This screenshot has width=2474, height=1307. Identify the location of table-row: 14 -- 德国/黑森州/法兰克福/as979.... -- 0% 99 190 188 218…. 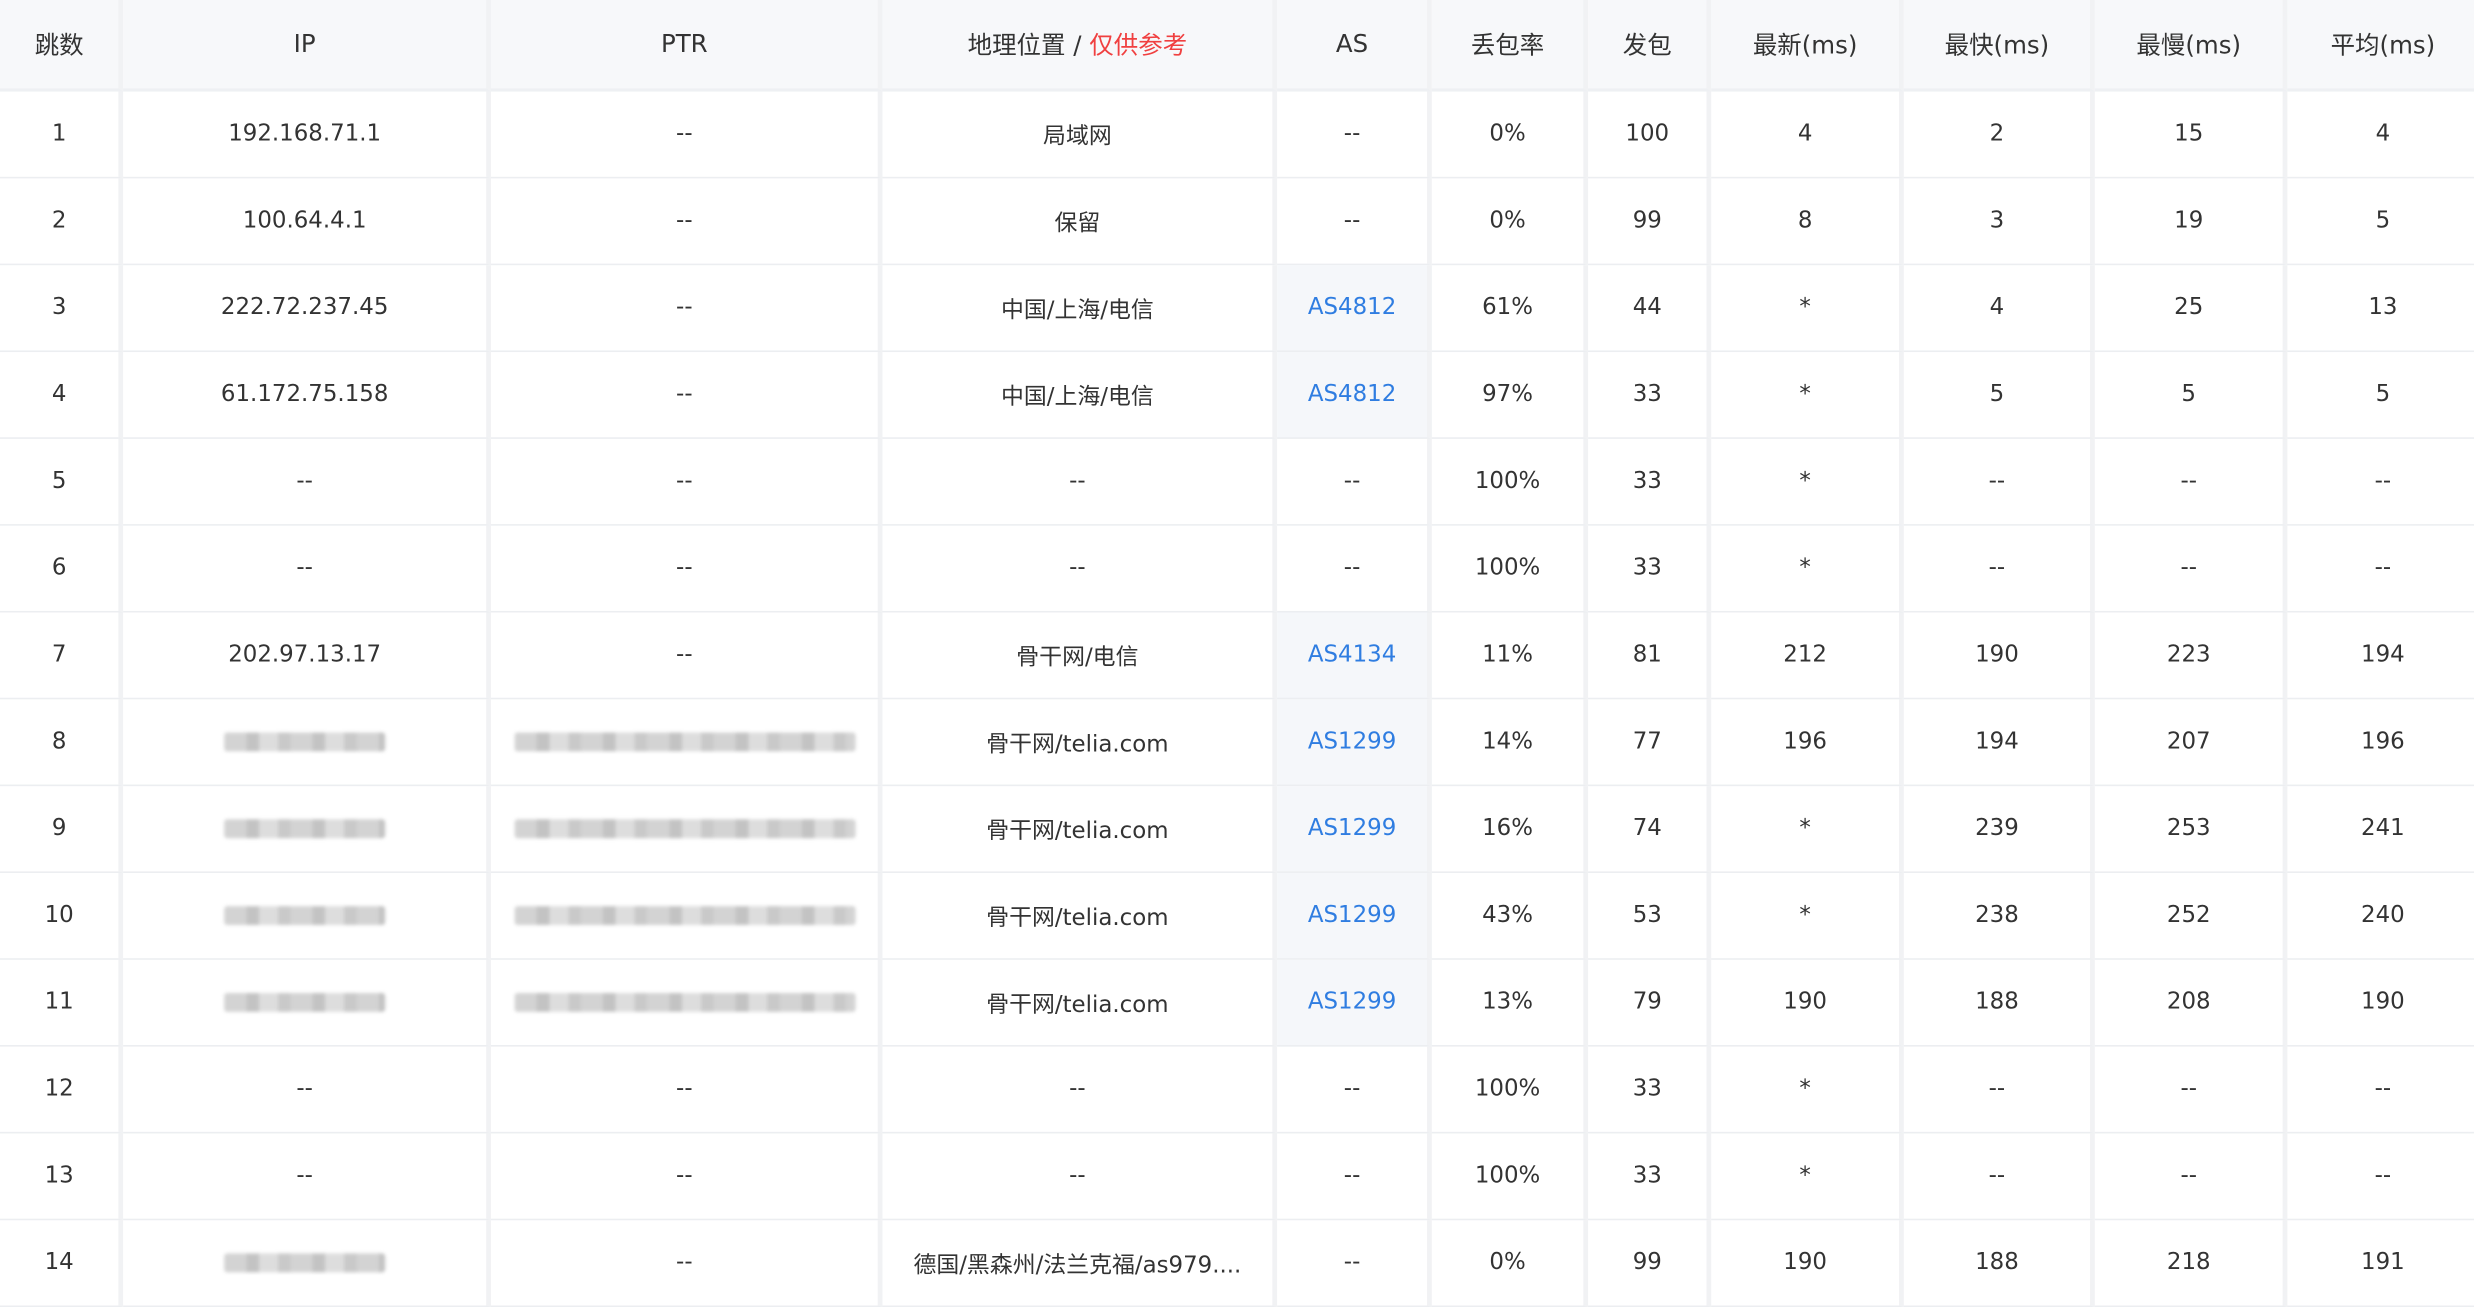
(1237, 1263).